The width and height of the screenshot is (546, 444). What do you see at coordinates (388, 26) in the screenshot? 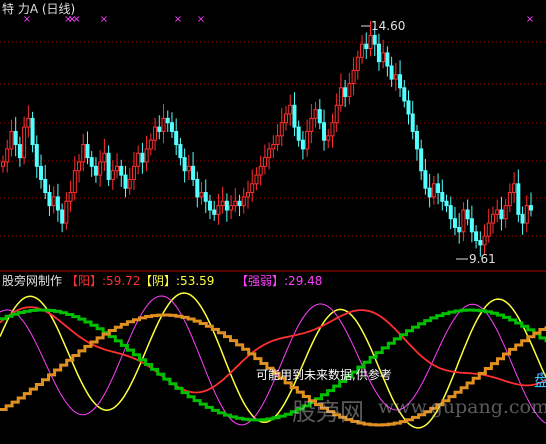
I see `high-price-label: 14.60` at bounding box center [388, 26].